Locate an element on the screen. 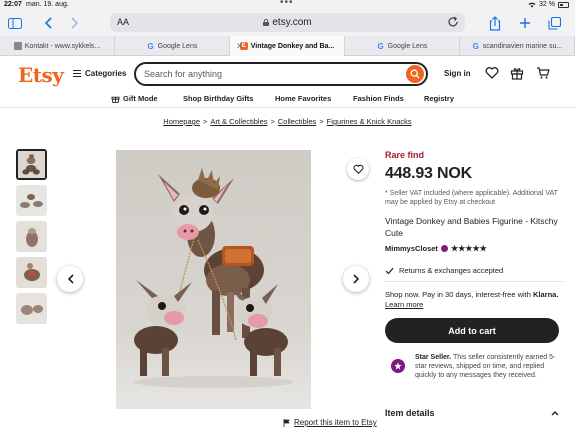 The width and height of the screenshot is (575, 431). multitask-dots-icon: ••• is located at coordinates (287, 4).